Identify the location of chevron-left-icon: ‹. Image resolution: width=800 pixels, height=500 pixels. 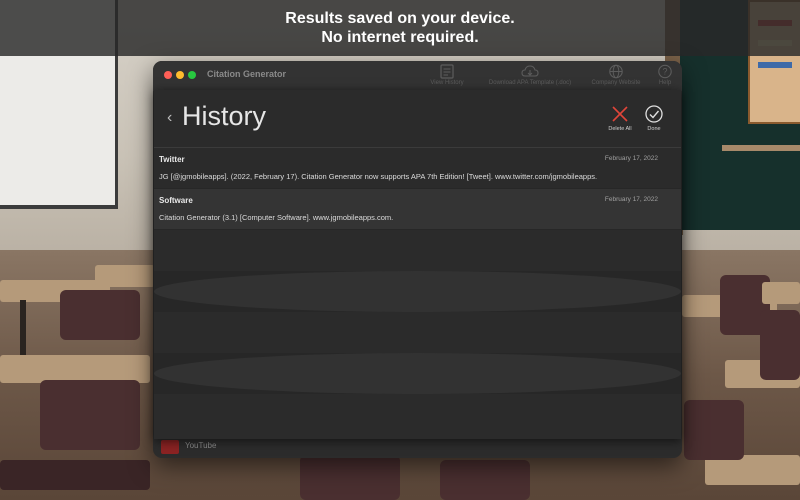
(169, 118).